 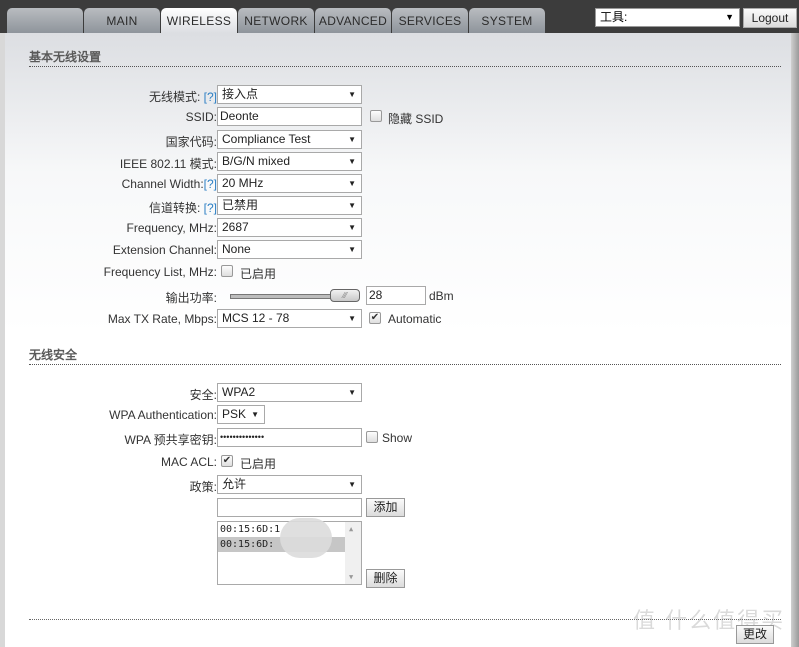 I want to click on tab-main: MAIN, so click(x=122, y=20).